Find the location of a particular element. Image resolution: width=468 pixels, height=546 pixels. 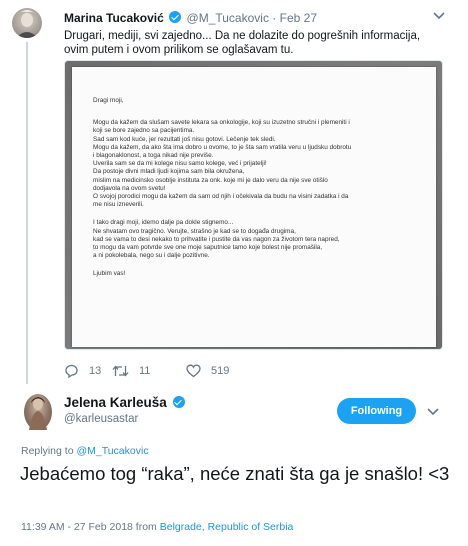

reply-count: 13 is located at coordinates (95, 371).